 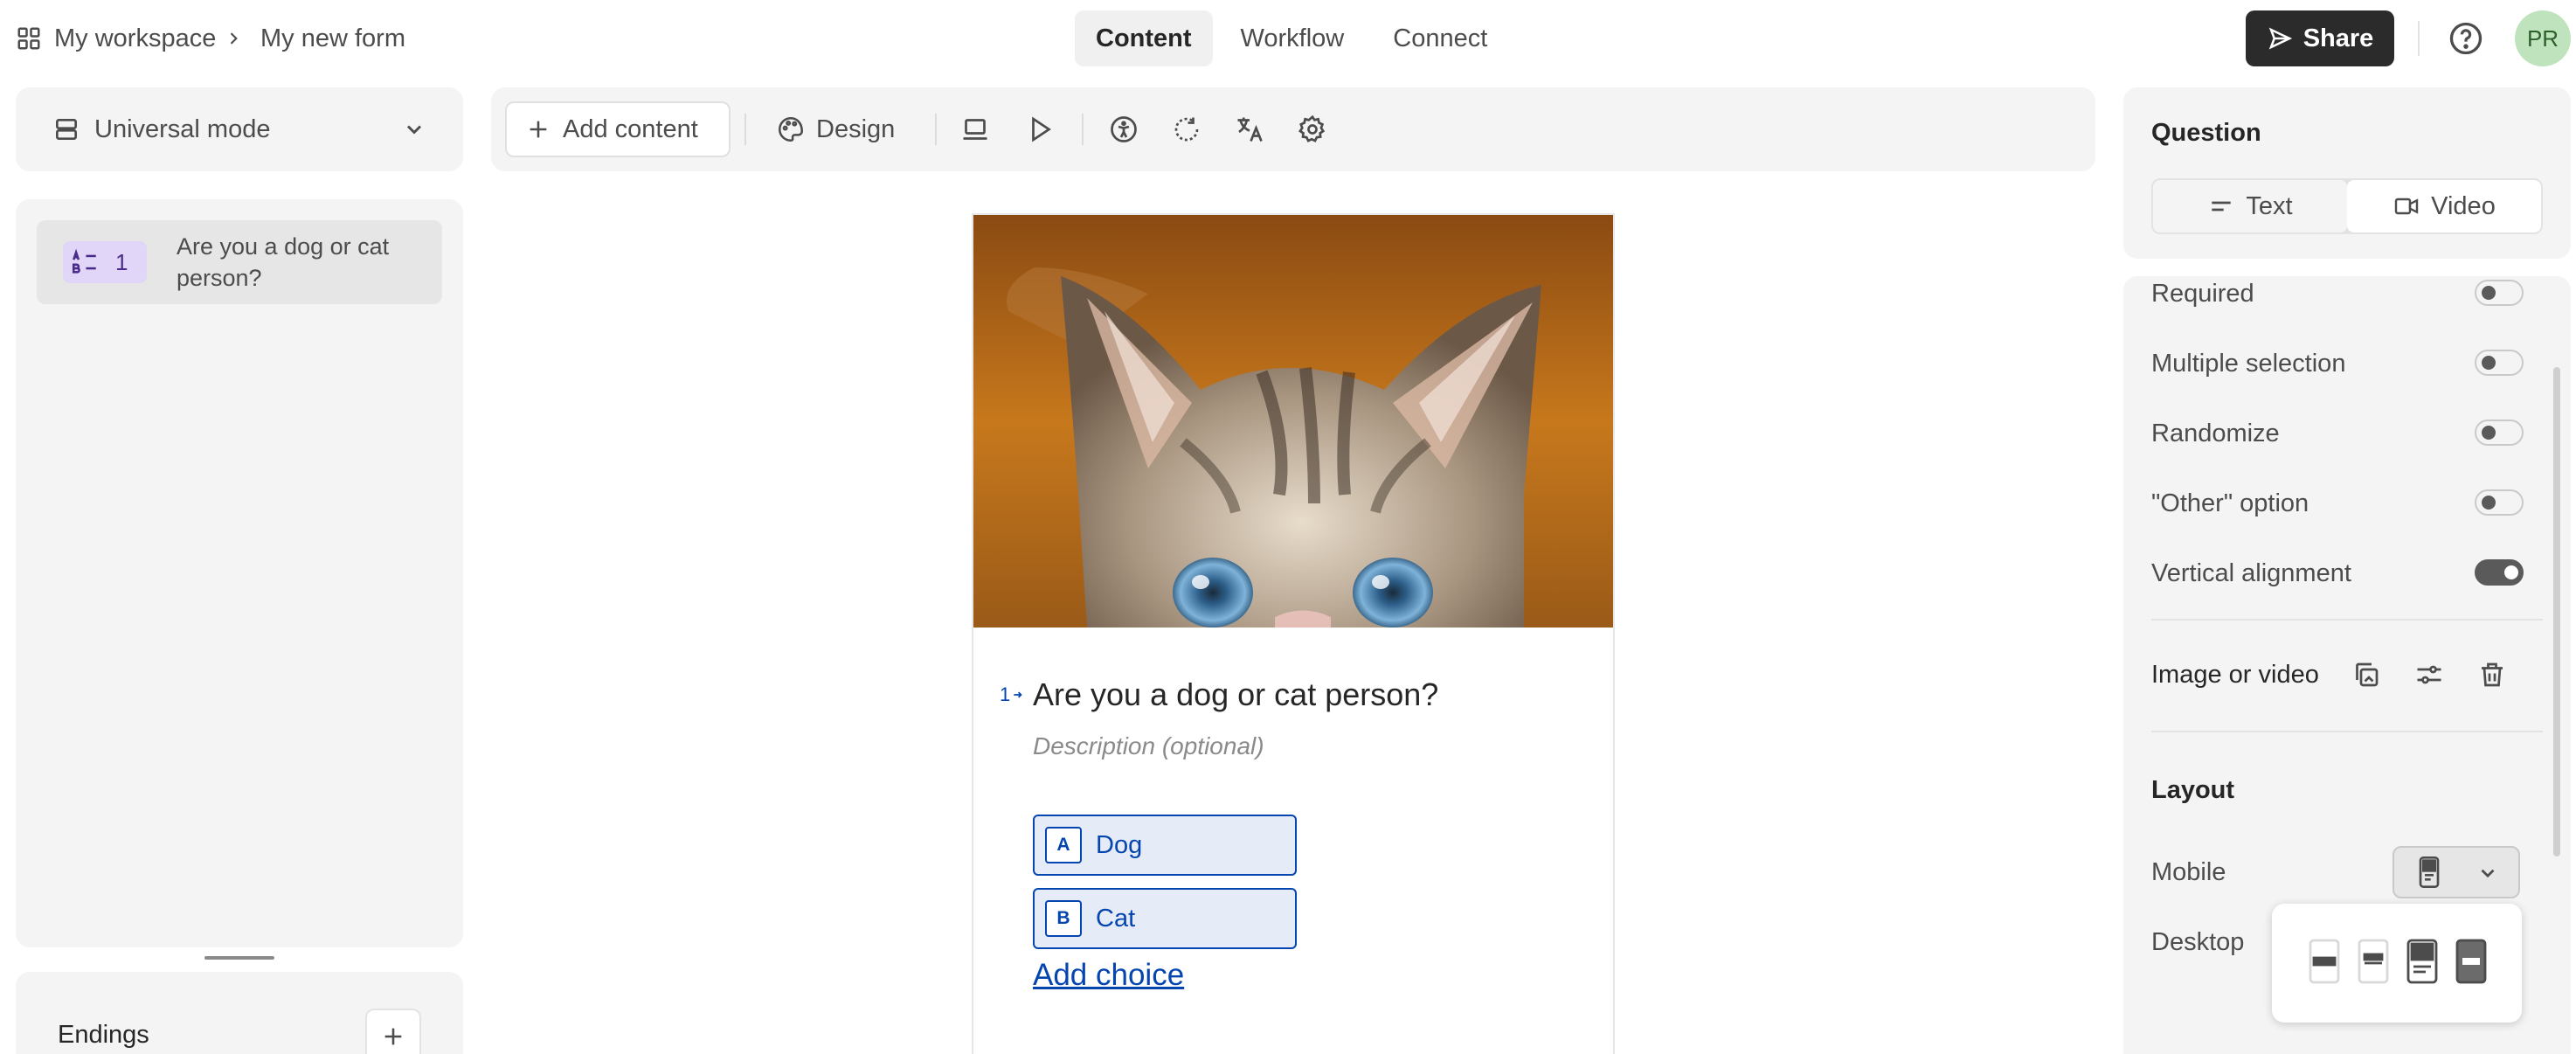 I want to click on resize-handle, so click(x=239, y=958).